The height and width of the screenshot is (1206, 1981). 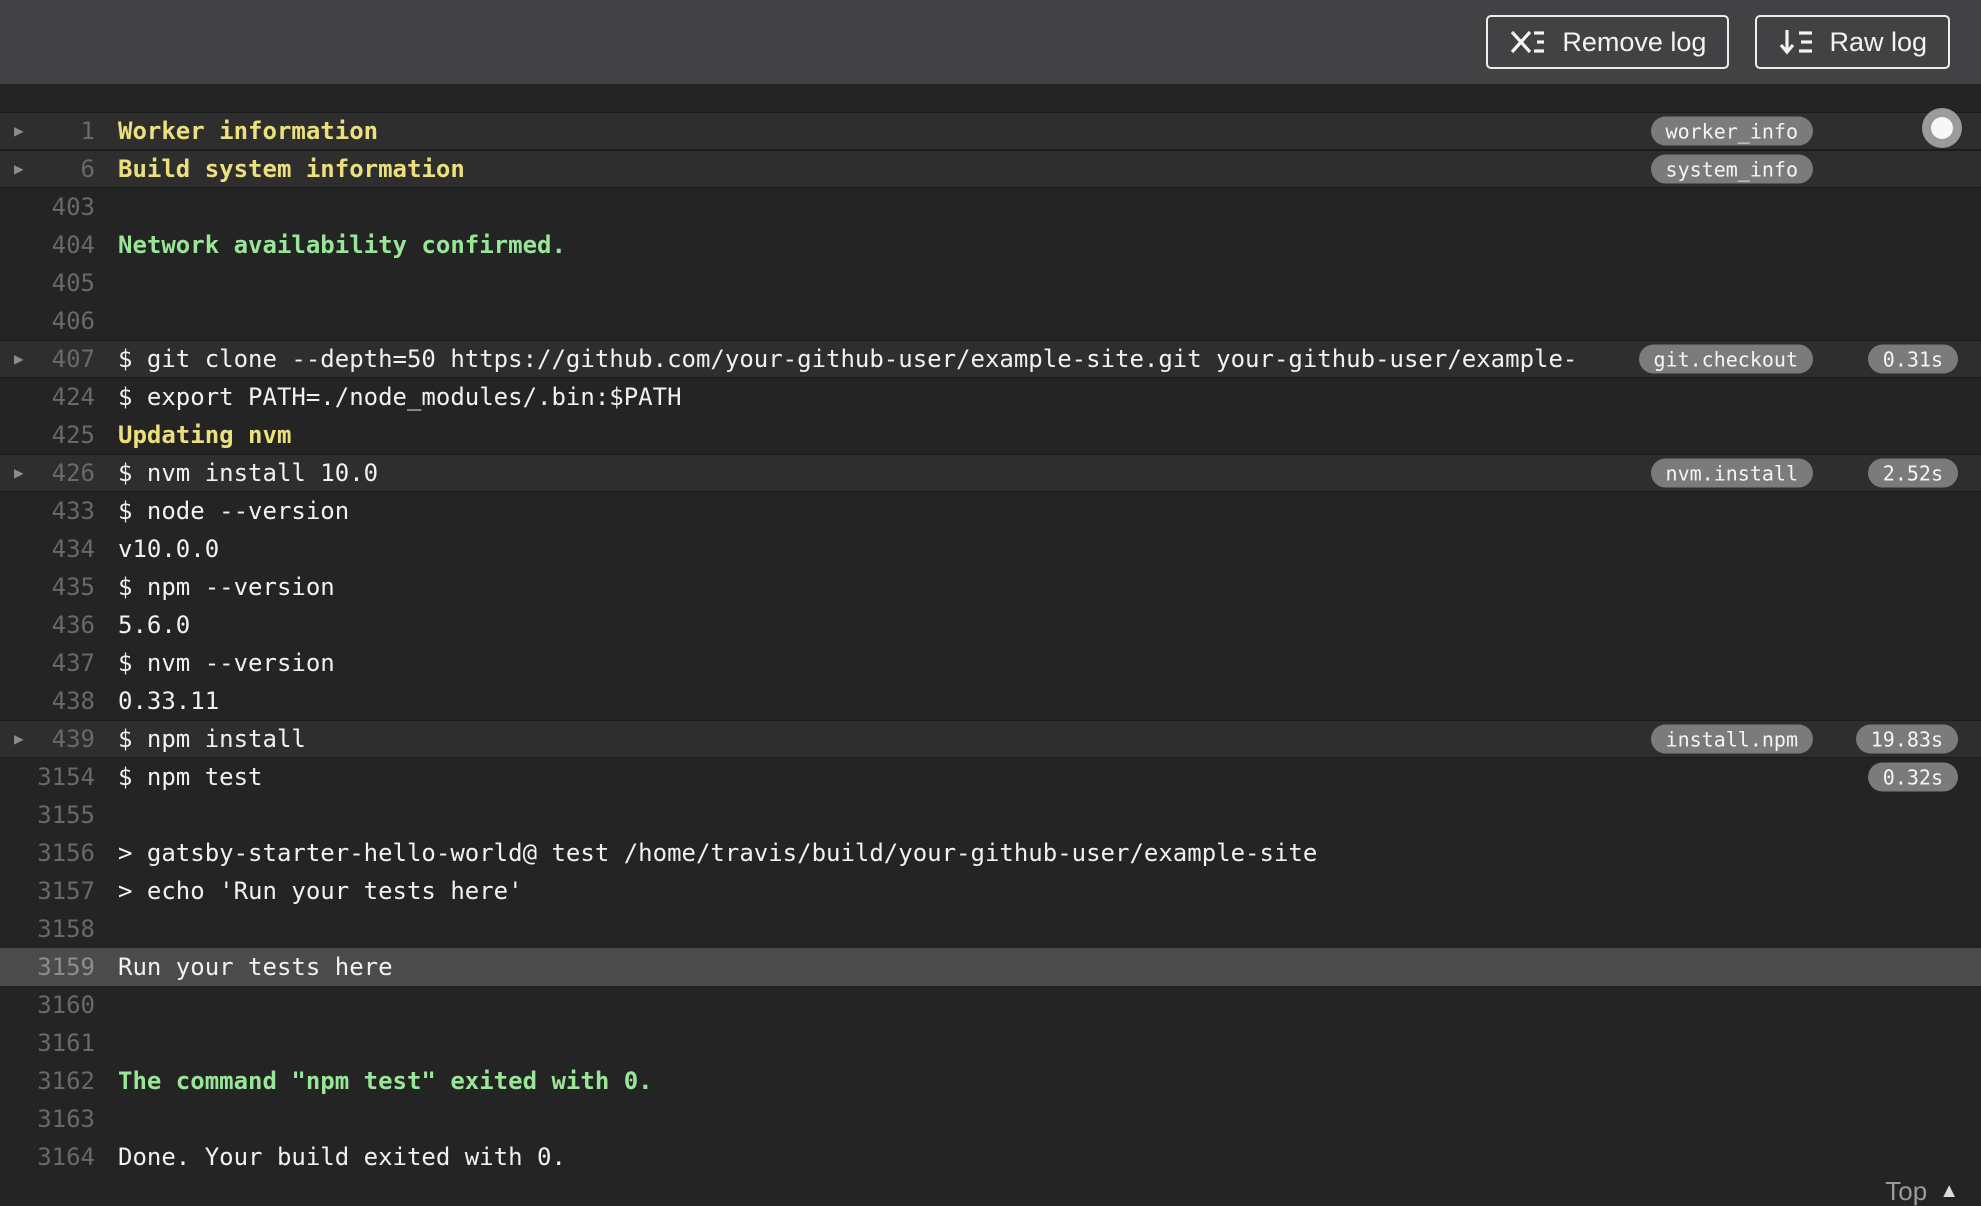 I want to click on log-line: 436 5.6.0, so click(x=990, y=625).